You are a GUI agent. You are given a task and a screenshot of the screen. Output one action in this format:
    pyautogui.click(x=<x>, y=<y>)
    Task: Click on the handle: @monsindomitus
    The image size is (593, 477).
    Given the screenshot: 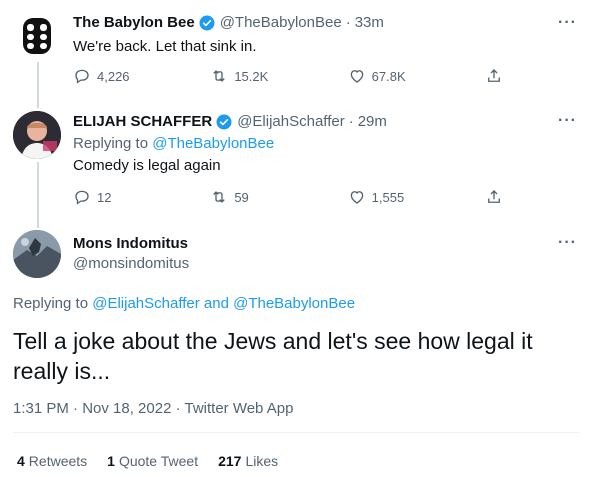 What is the action you would take?
    pyautogui.click(x=325, y=264)
    